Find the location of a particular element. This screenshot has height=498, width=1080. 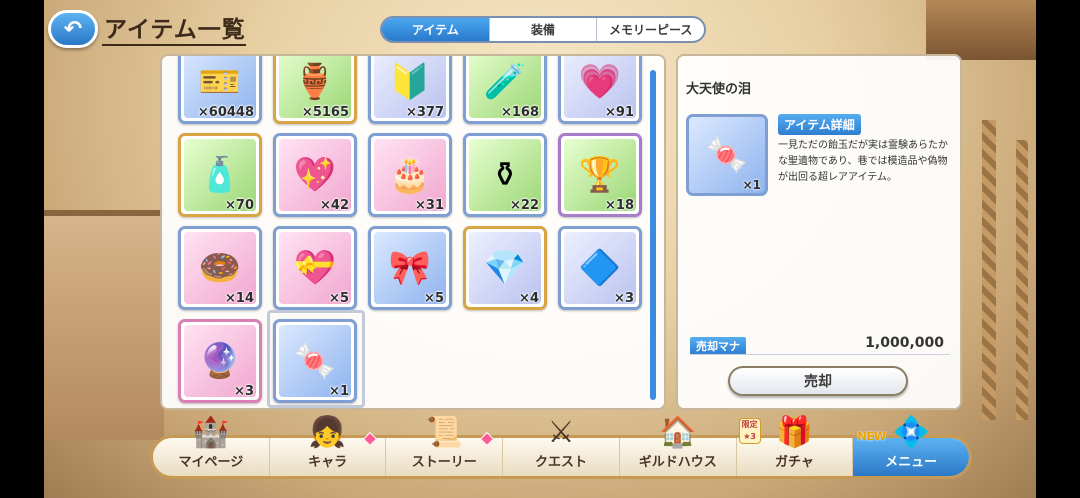

item-slot: 🔰 ×377 is located at coordinates (410, 90).